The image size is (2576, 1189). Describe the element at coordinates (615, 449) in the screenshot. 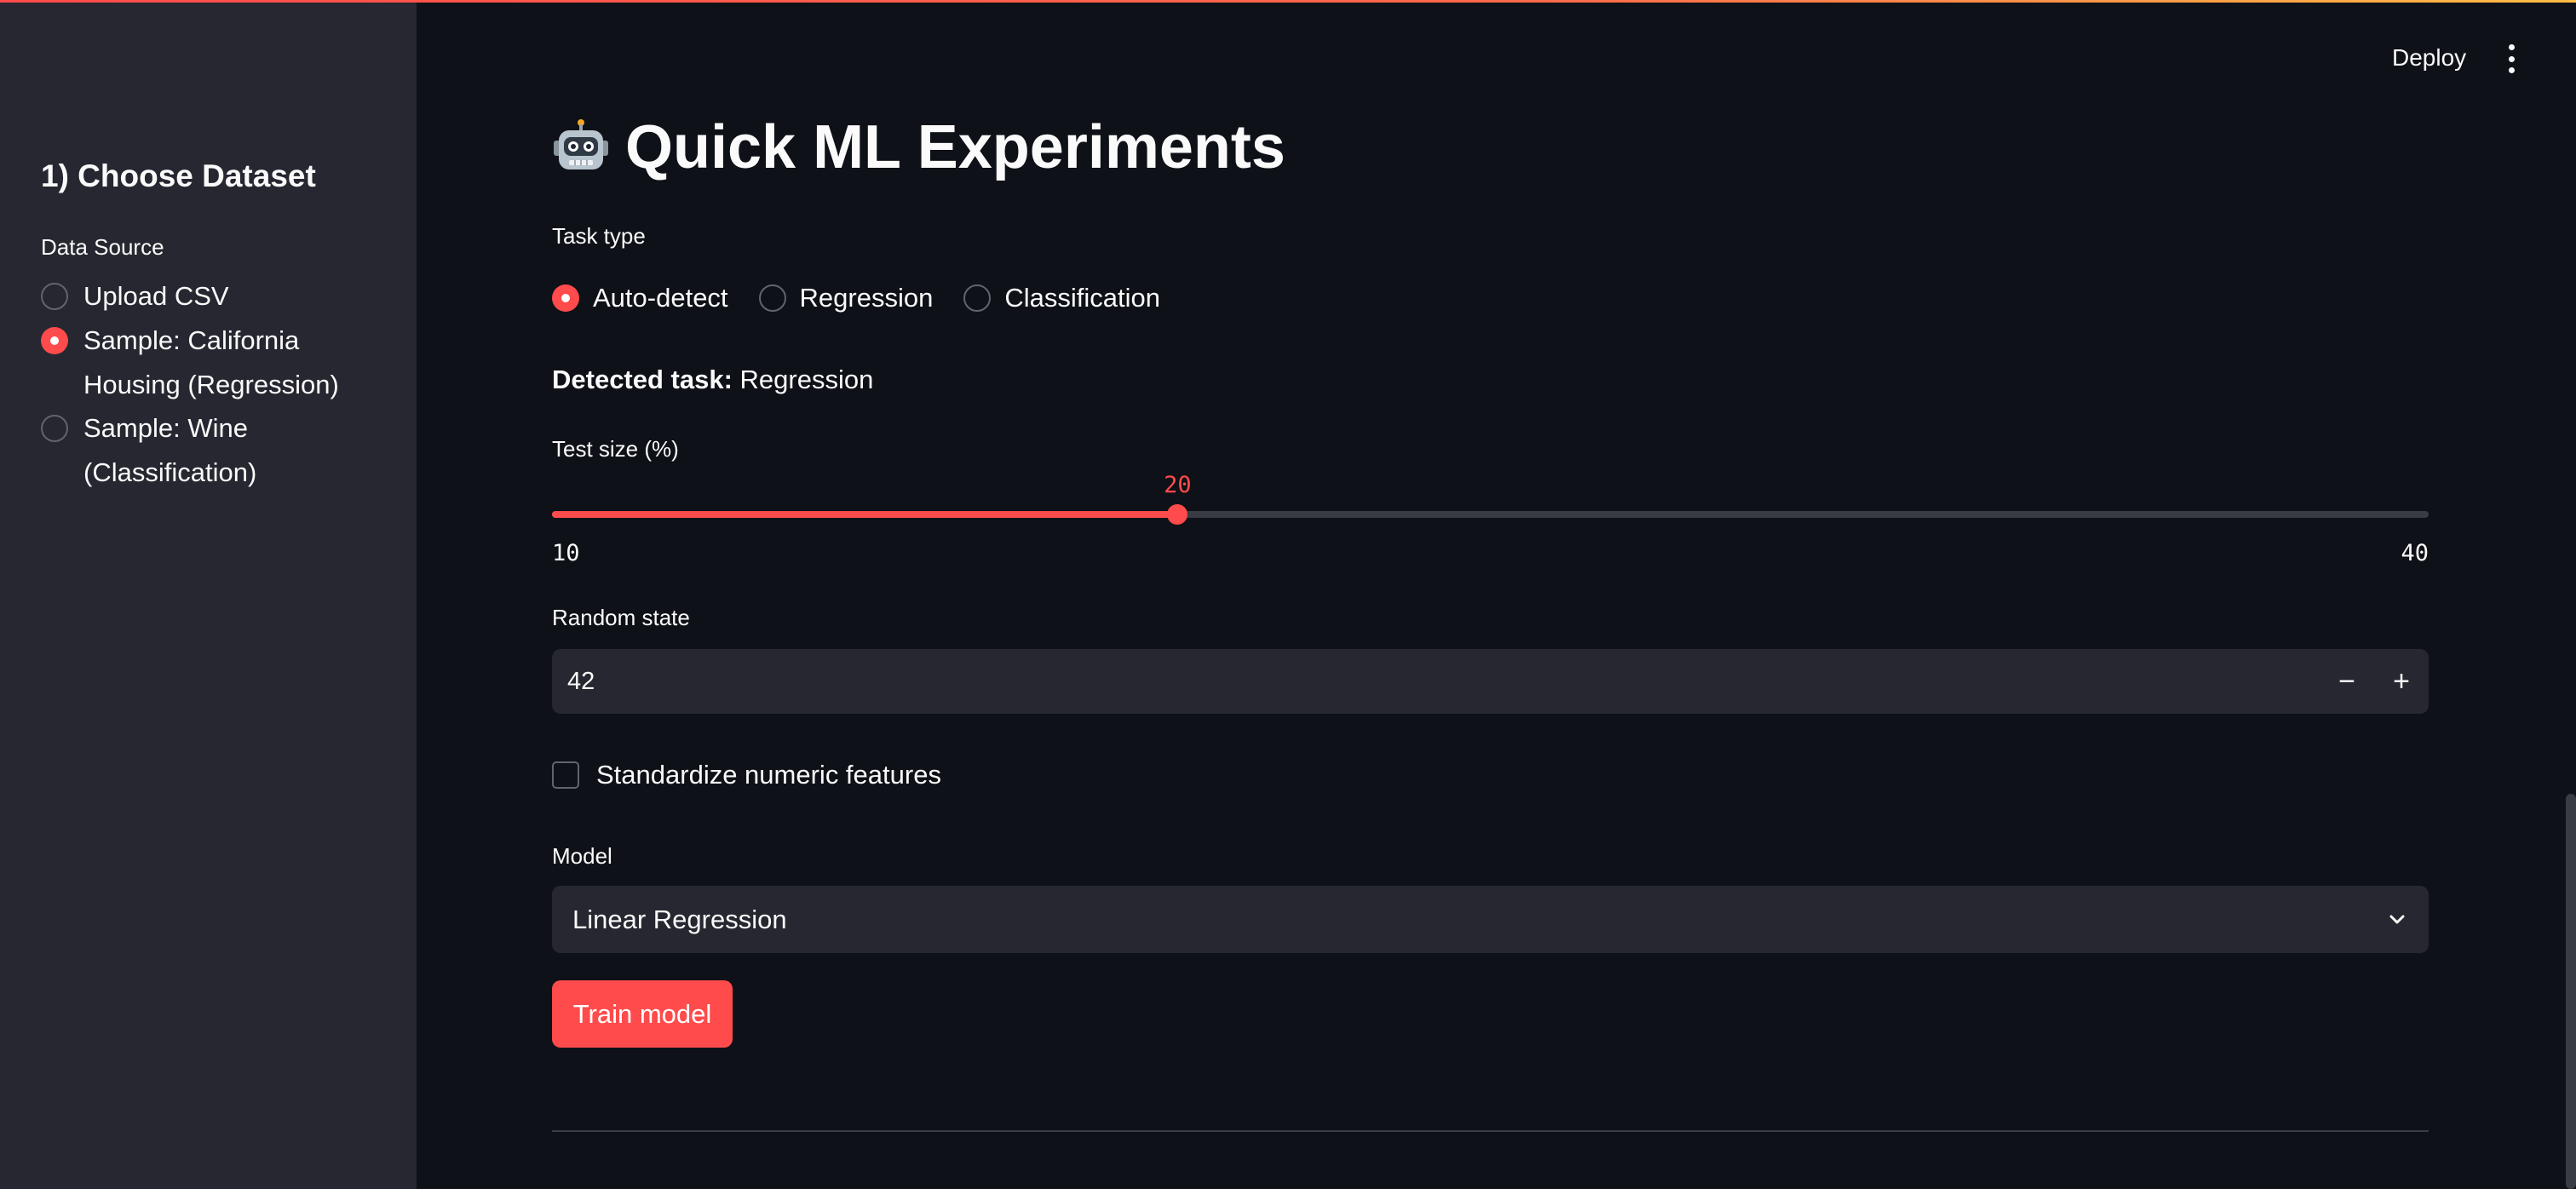

I see `test-size-label: Test size (%)` at that location.